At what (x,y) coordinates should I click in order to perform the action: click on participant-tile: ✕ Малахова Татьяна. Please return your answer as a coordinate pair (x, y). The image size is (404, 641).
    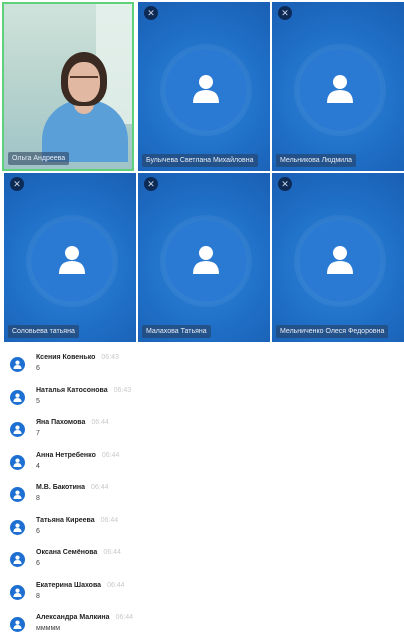
    Looking at the image, I should click on (204, 257).